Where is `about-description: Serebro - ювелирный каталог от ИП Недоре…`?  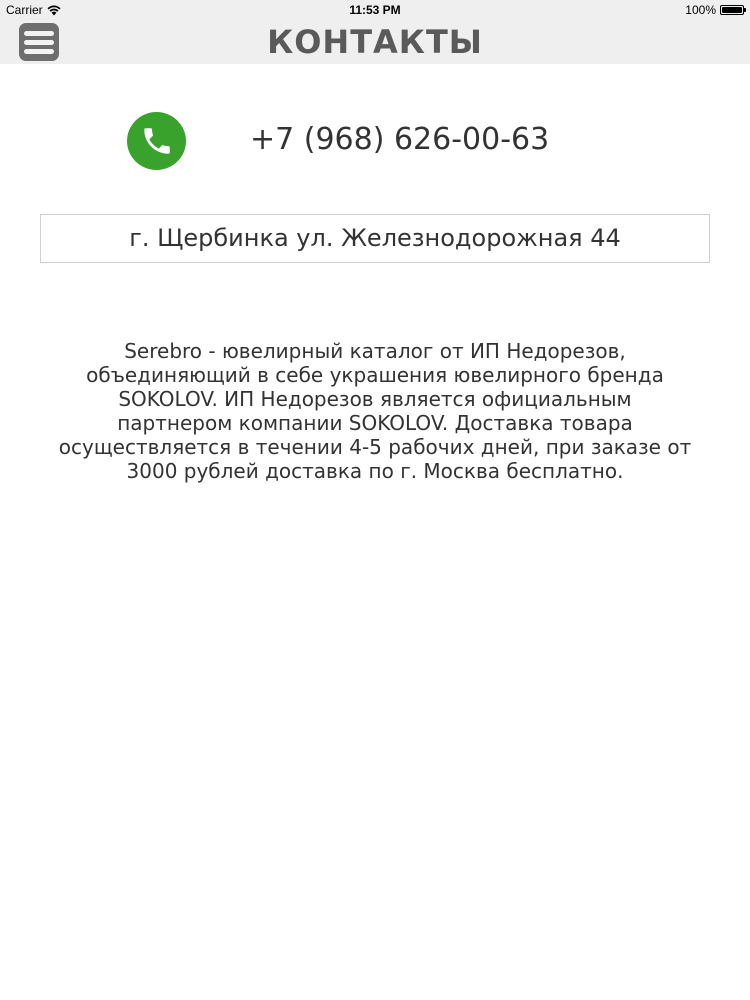 about-description: Serebro - ювелирный каталог от ИП Недоре… is located at coordinates (375, 411).